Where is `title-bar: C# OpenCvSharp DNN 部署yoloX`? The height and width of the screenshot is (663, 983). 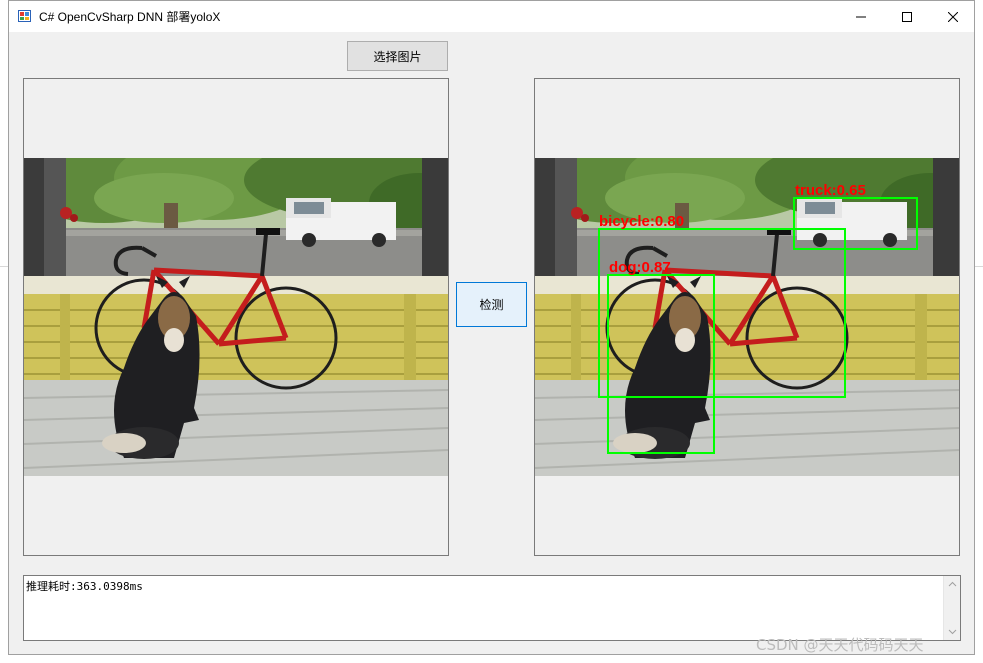 title-bar: C# OpenCvSharp DNN 部署yoloX is located at coordinates (491, 16).